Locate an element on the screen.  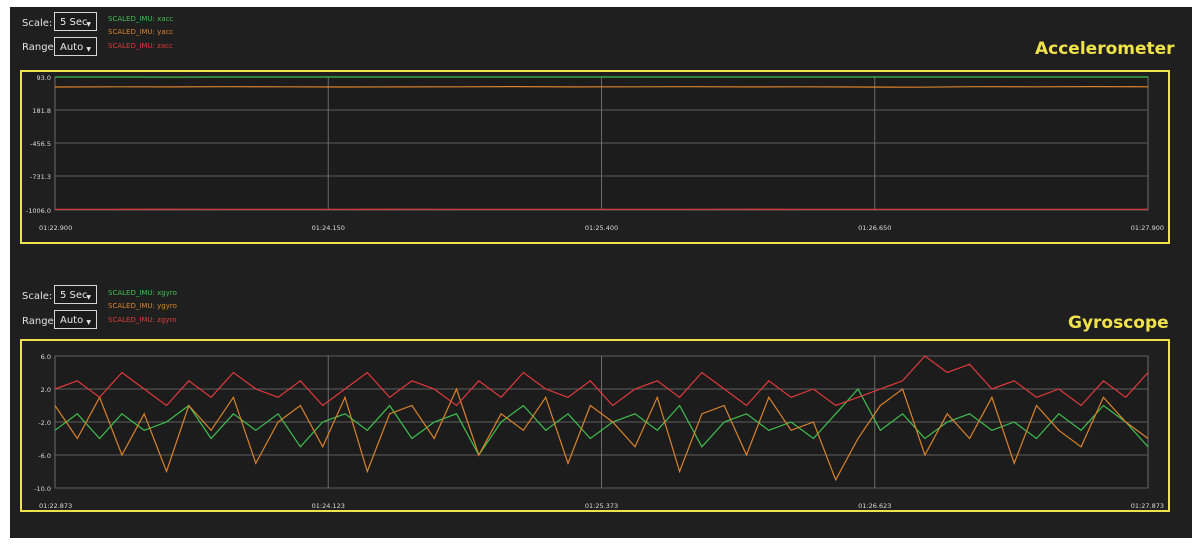
y-tick-label: 181.8 is located at coordinates (41, 111).